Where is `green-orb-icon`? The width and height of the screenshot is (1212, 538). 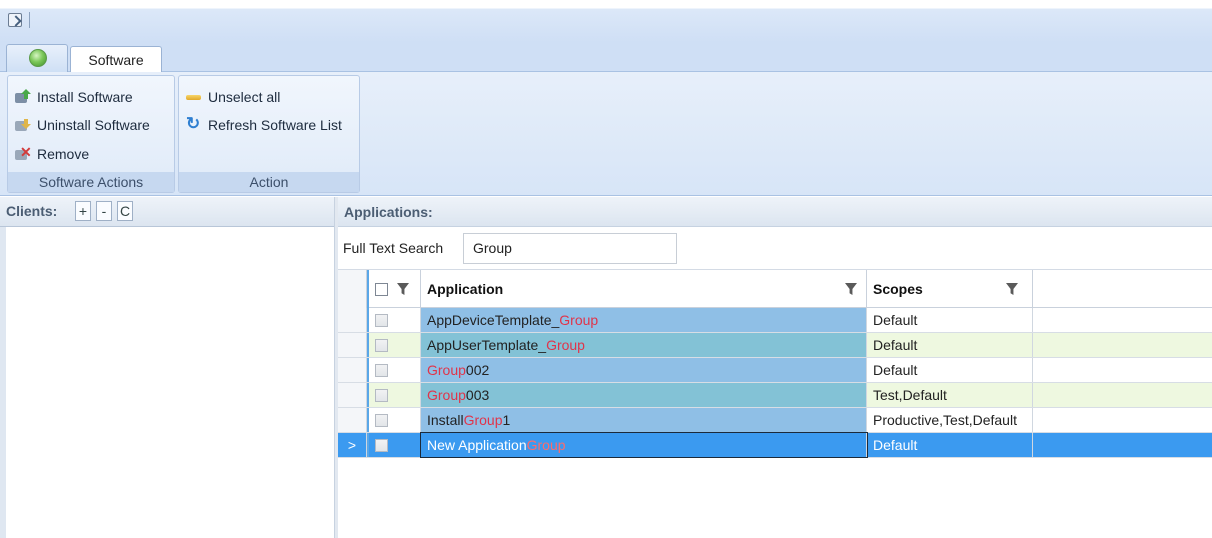 green-orb-icon is located at coordinates (38, 58).